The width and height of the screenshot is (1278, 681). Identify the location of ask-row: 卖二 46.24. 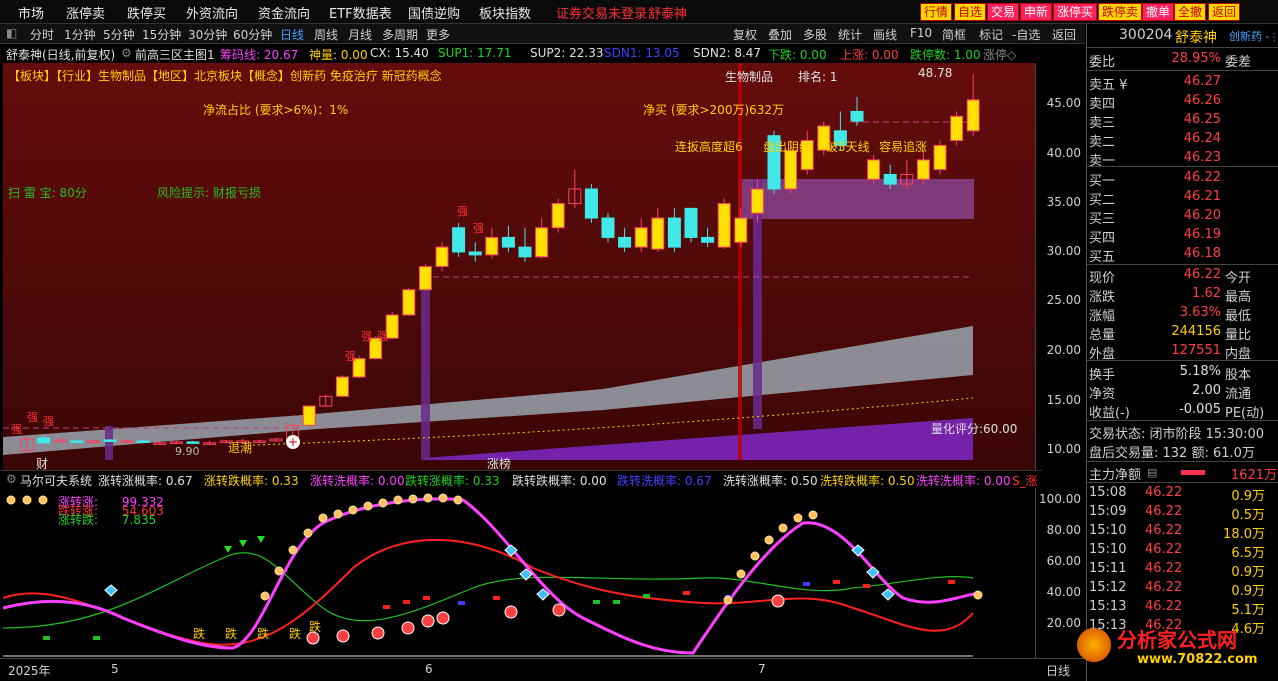
(1182, 140).